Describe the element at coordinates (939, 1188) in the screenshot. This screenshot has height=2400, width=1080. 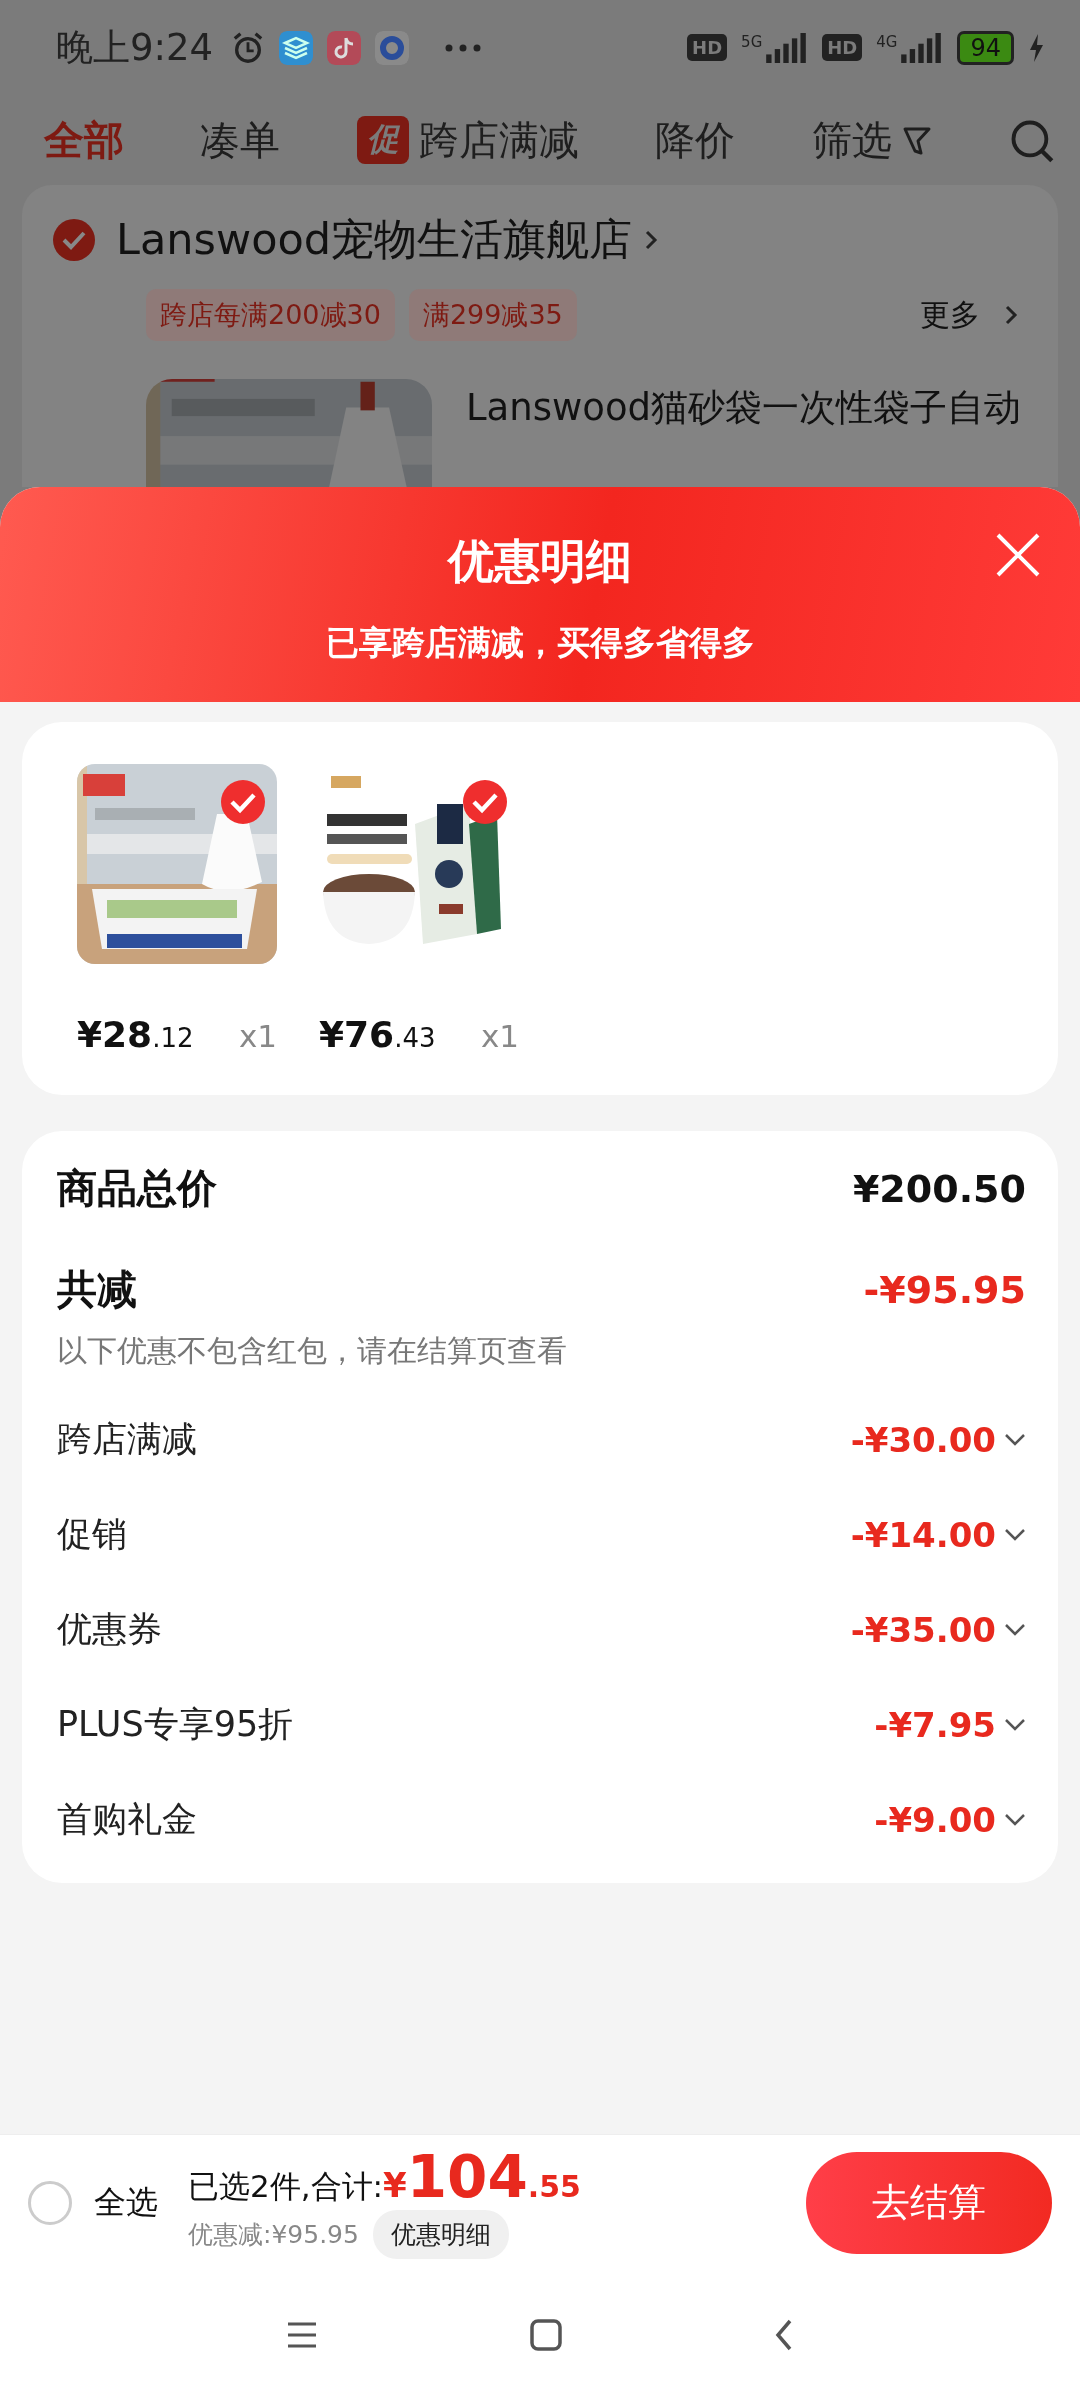
I see `total-amount: ¥200.50` at that location.